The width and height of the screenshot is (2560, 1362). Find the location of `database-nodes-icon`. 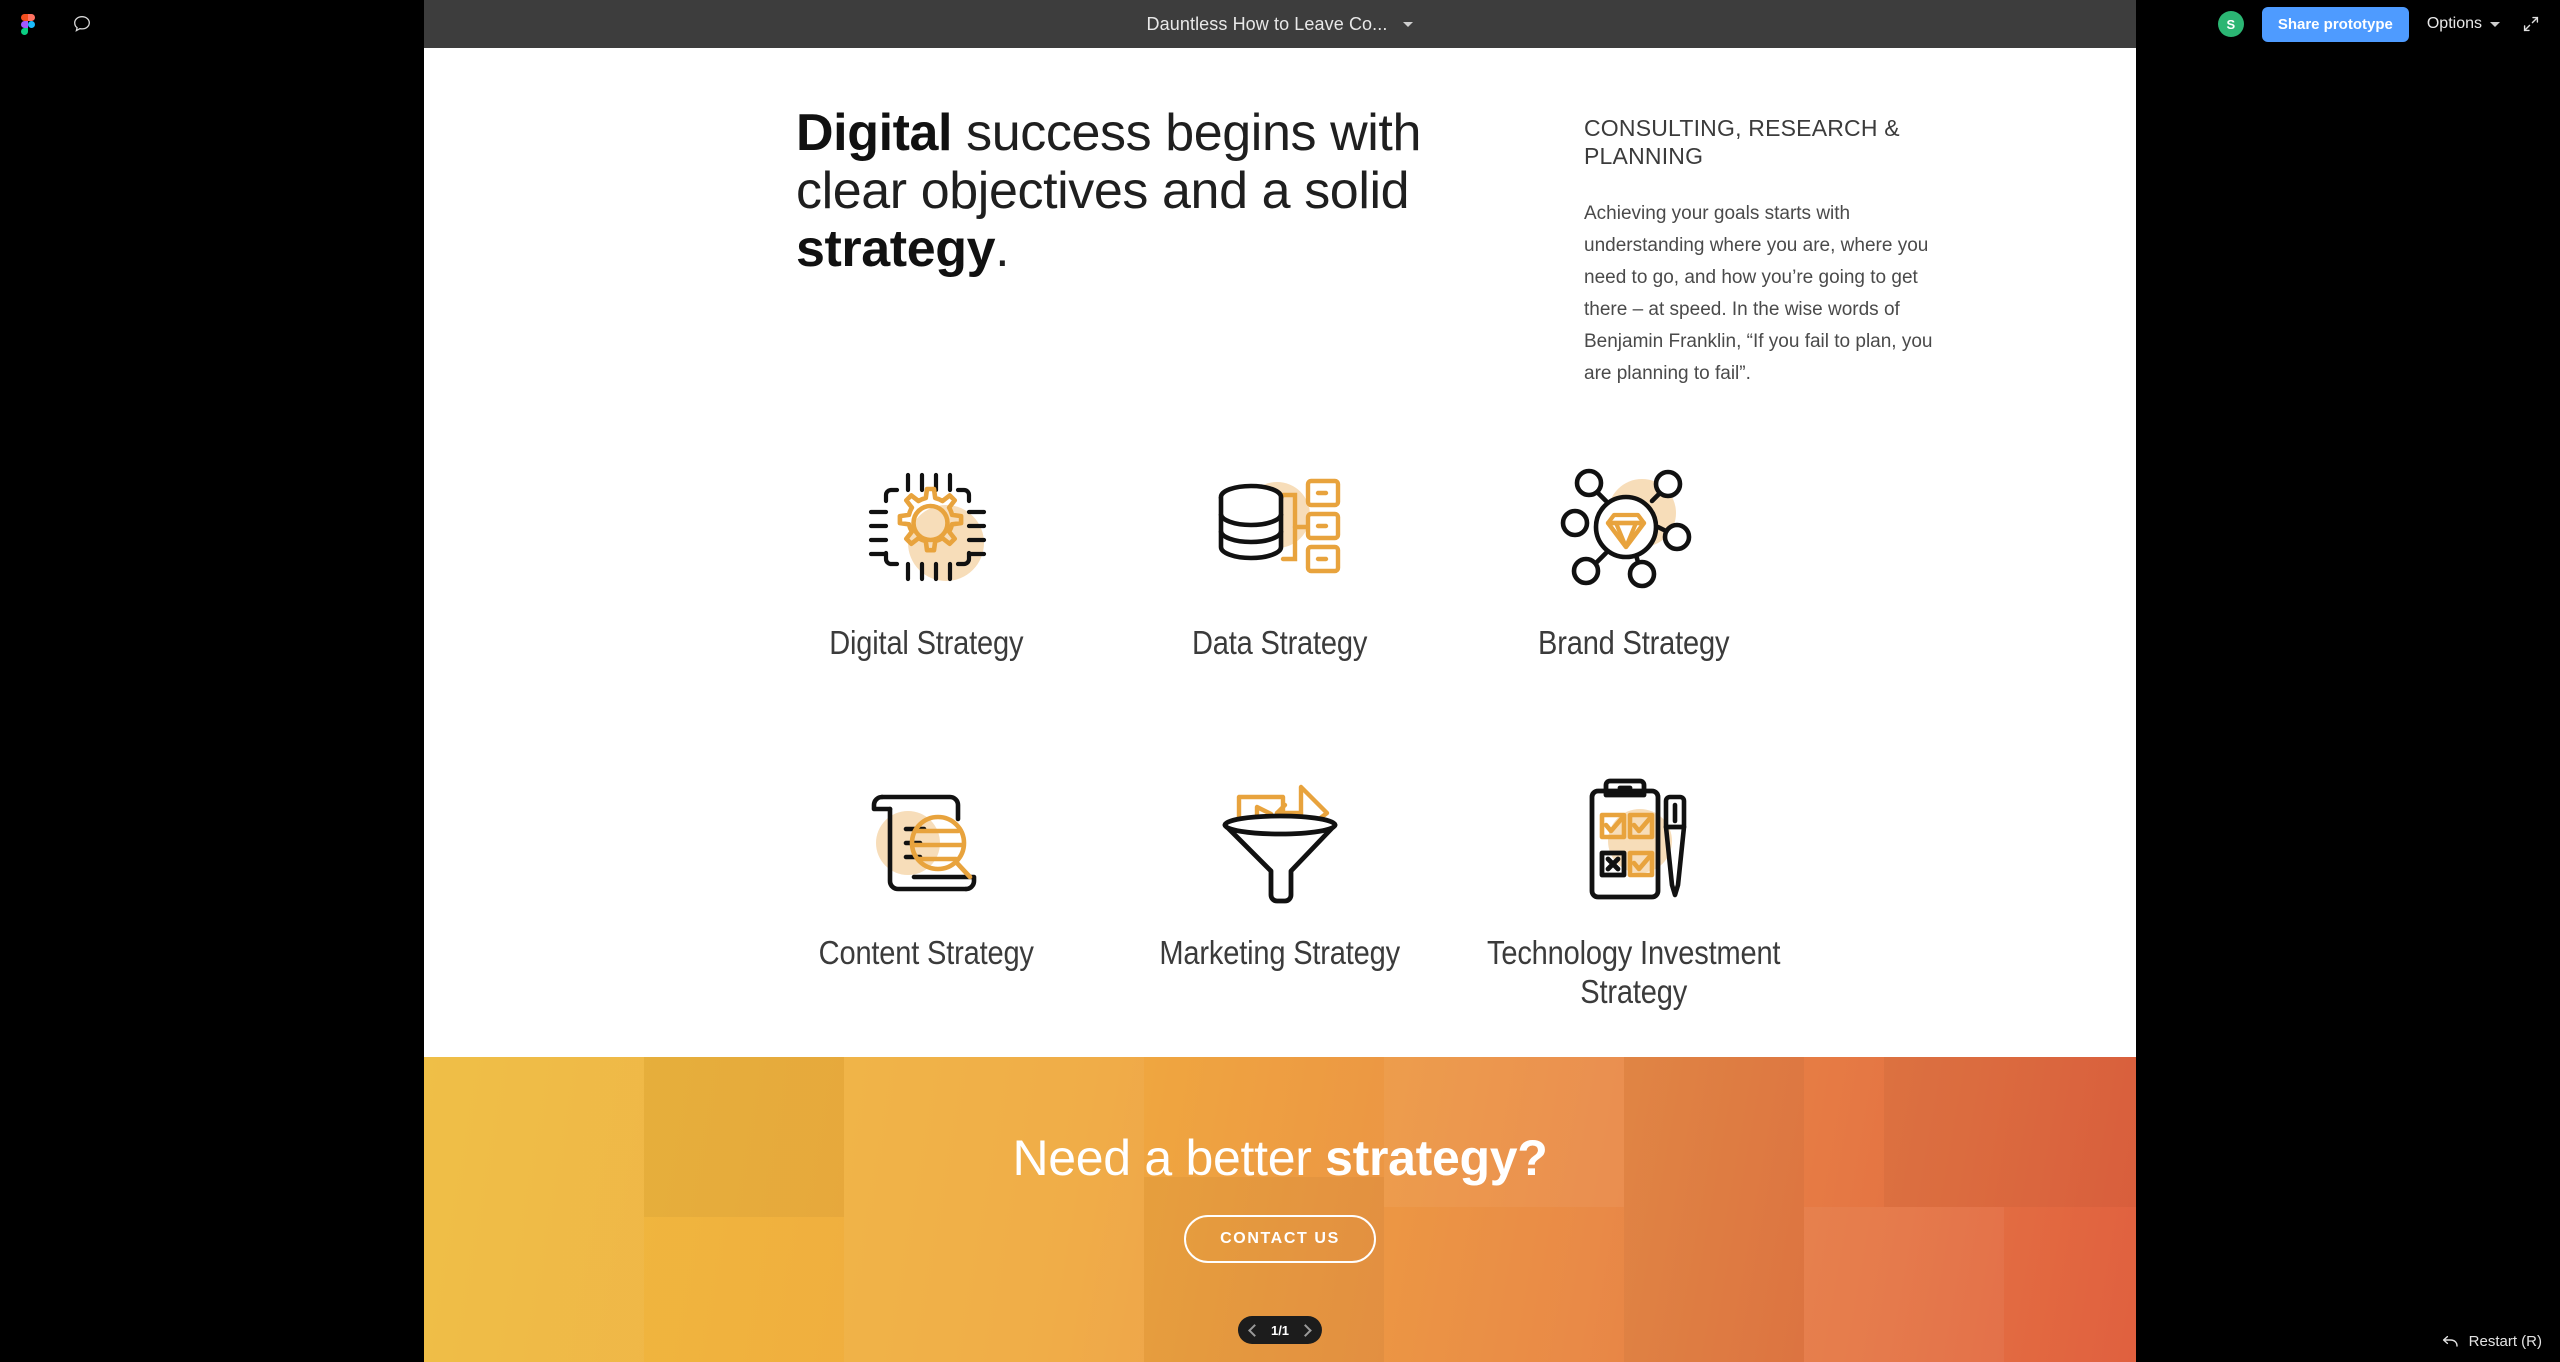

database-nodes-icon is located at coordinates (1280, 527).